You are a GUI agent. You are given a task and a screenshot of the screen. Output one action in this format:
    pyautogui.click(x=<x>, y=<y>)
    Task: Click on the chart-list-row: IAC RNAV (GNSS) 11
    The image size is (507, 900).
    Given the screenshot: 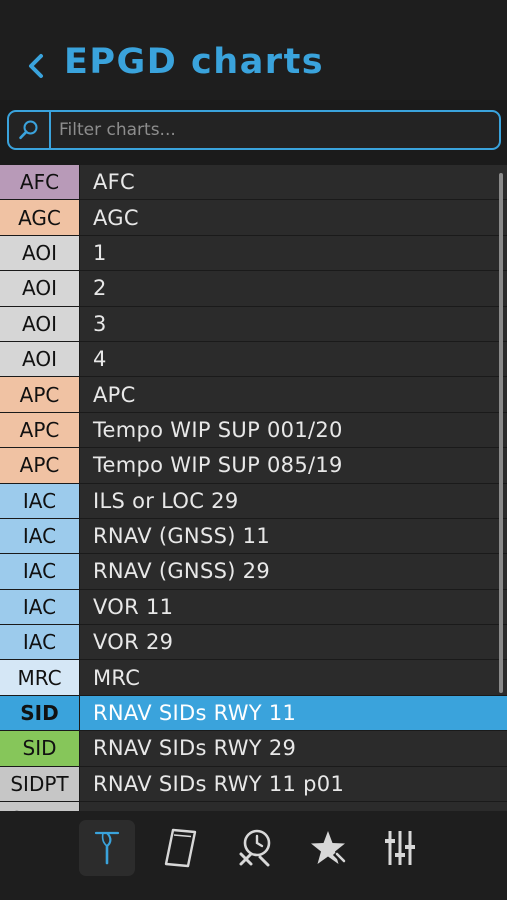 What is the action you would take?
    pyautogui.click(x=253, y=536)
    